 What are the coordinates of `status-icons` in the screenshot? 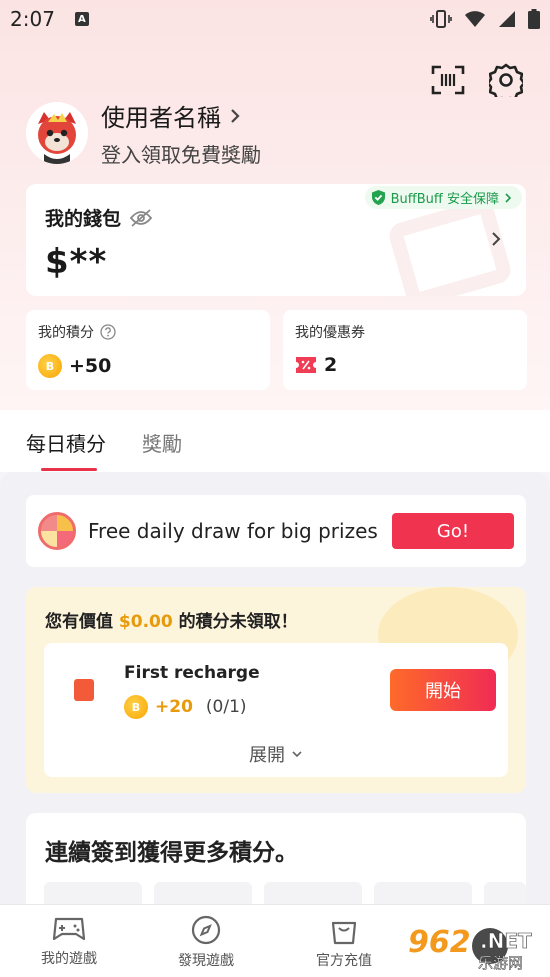 It's located at (485, 19).